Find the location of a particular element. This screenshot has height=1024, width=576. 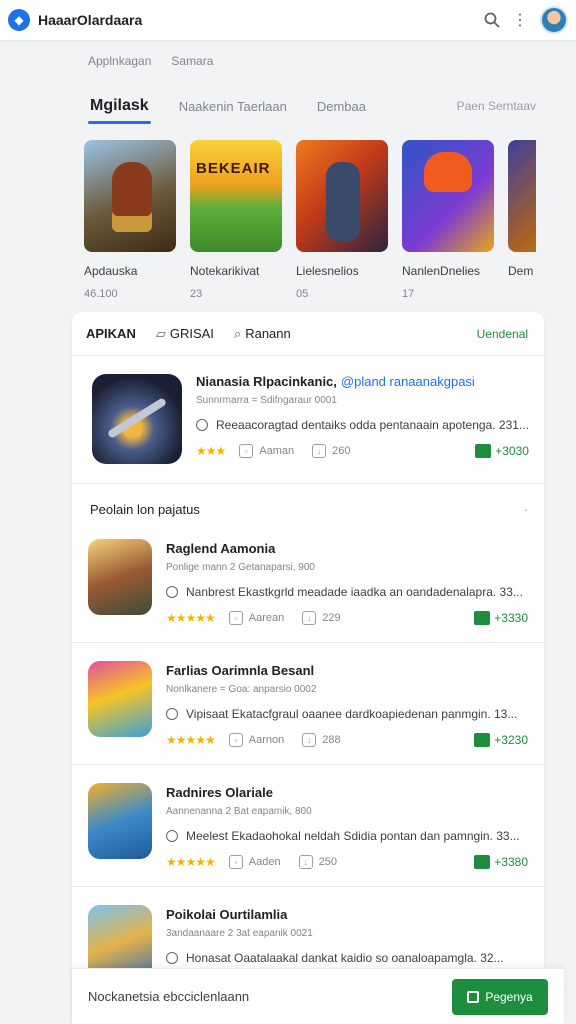

price-button: +3380 is located at coordinates (501, 862).